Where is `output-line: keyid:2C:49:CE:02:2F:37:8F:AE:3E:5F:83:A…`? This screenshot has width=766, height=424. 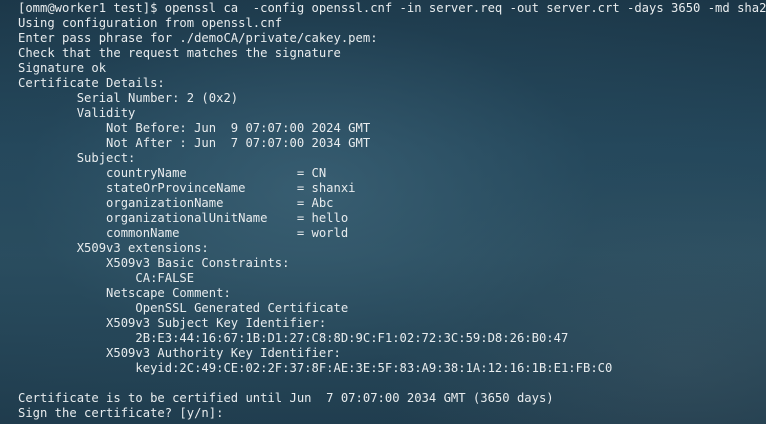
output-line: keyid:2C:49:CE:02:2F:37:8F:AE:3E:5F:83:A… is located at coordinates (315, 368).